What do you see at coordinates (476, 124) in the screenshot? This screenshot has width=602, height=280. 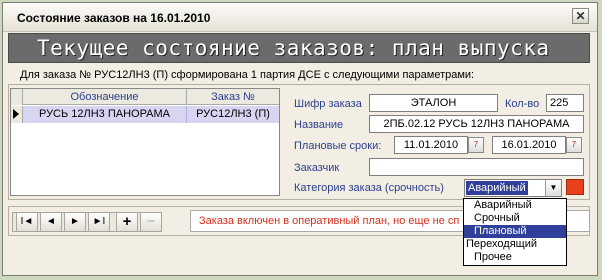 I see `name-field: 2ПБ.02.12 РУСЬ 12ЛН3 ПАНОРАМА` at bounding box center [476, 124].